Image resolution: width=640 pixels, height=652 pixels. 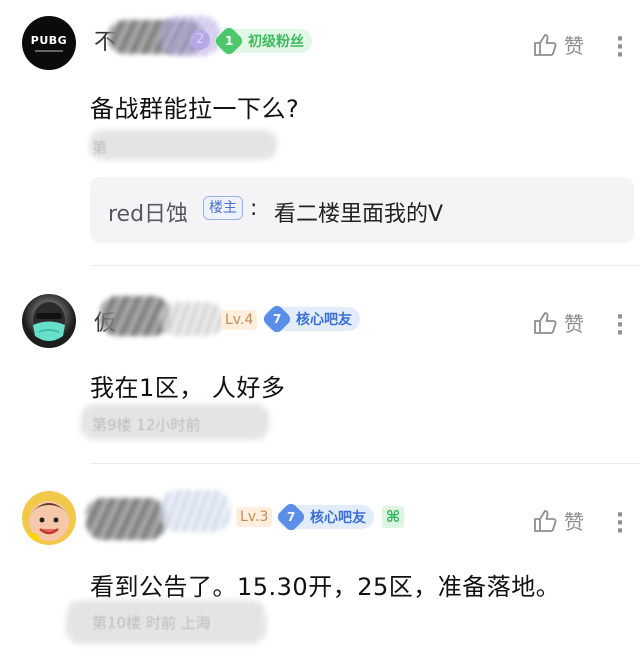 I want to click on level-badge: Lv.4, so click(x=239, y=320).